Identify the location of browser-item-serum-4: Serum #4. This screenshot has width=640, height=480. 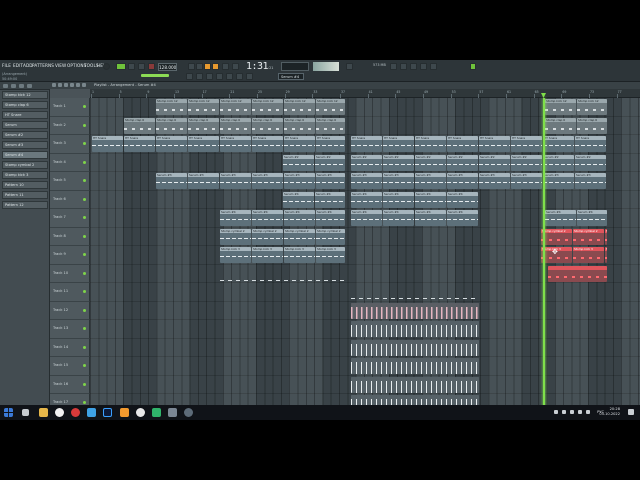
(25, 155).